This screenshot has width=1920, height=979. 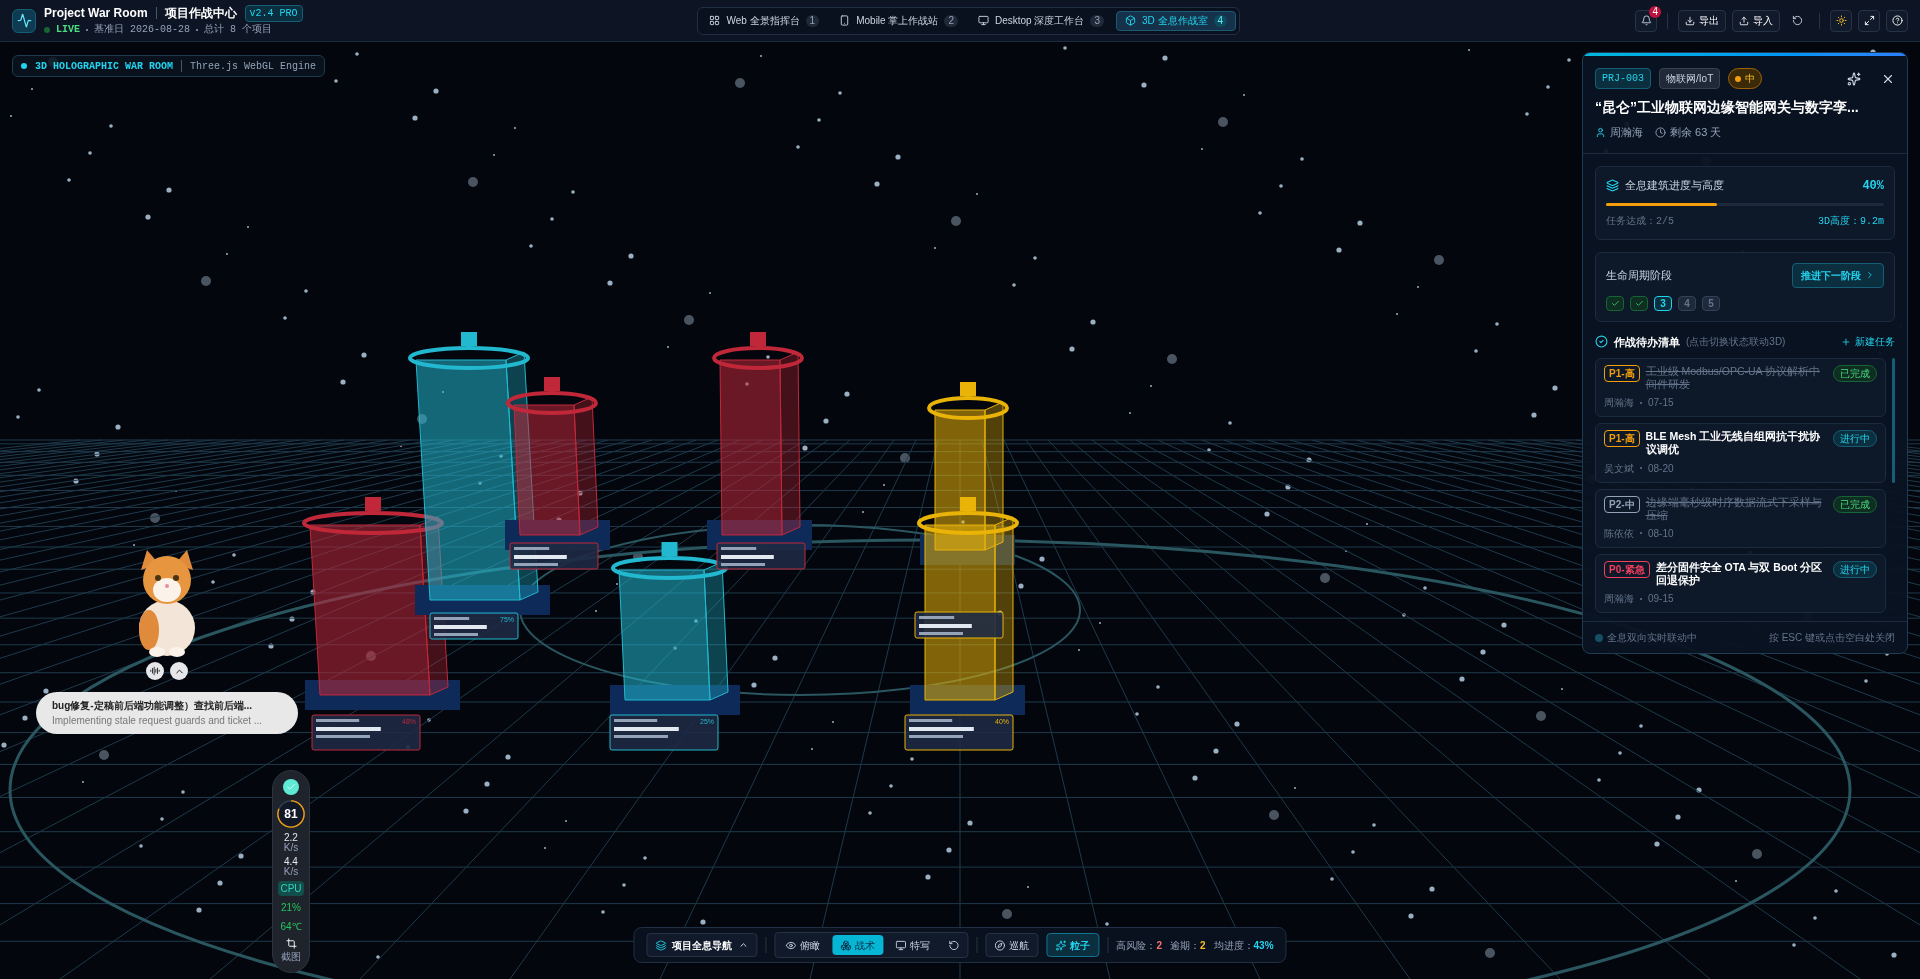 I want to click on new-task-button: 新建任务, so click(x=1868, y=342).